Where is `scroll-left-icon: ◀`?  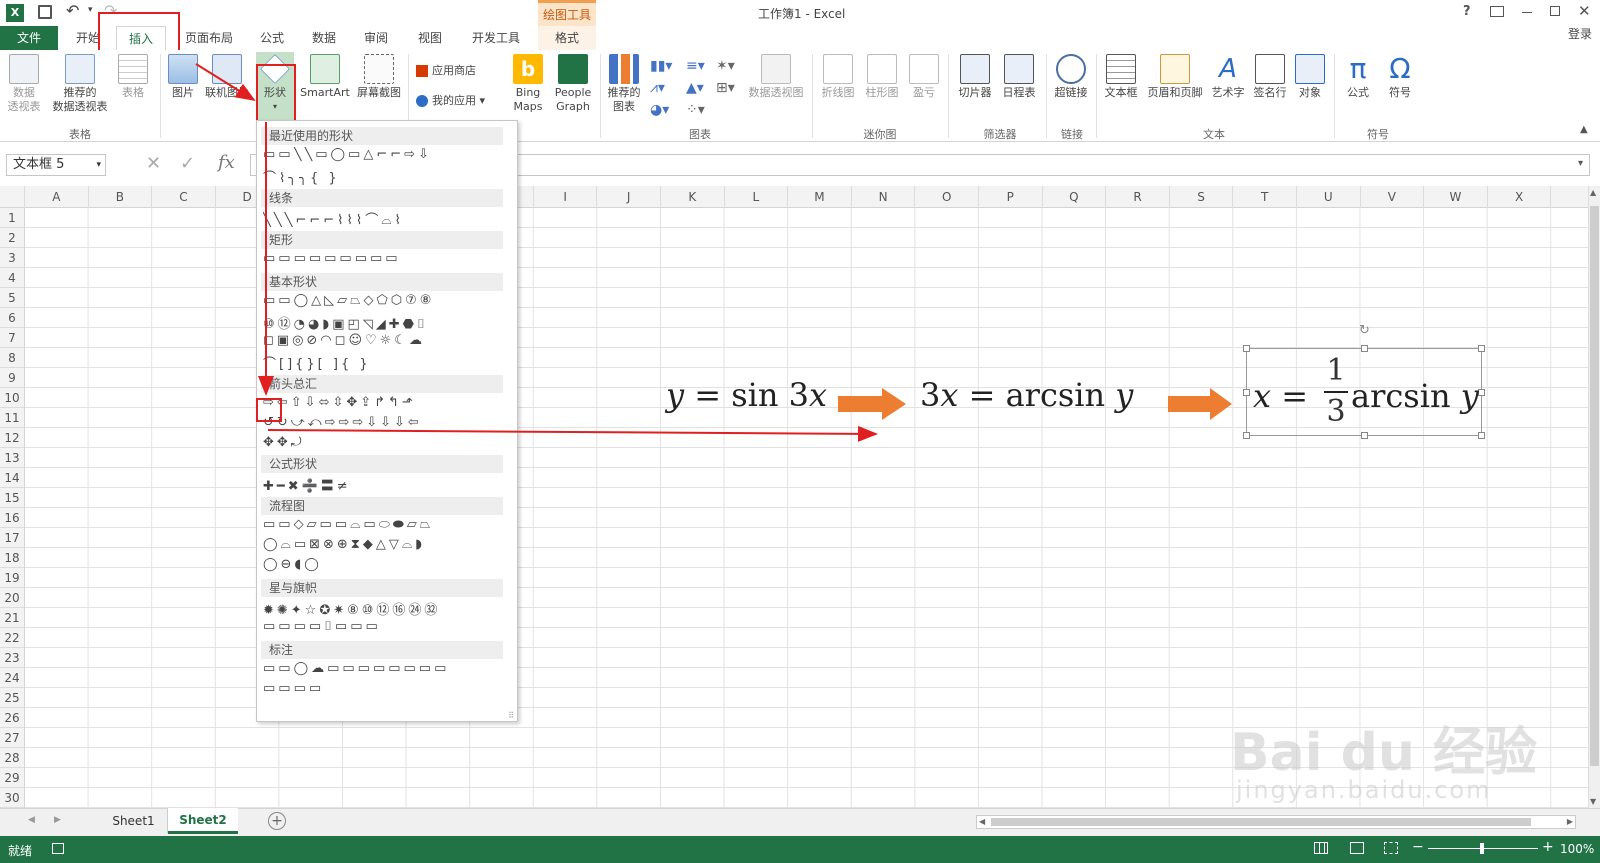
scroll-left-icon: ◀ is located at coordinates (982, 821).